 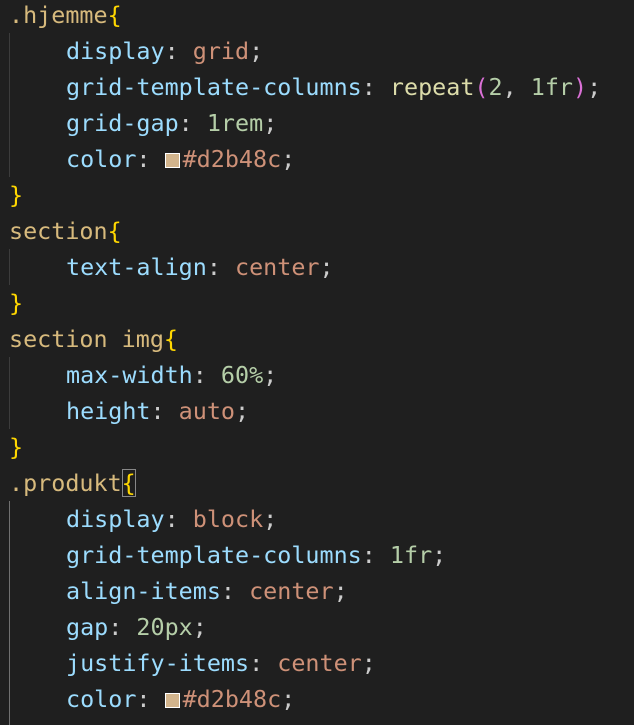 I want to click on parenthesis: (, so click(x=481, y=87).